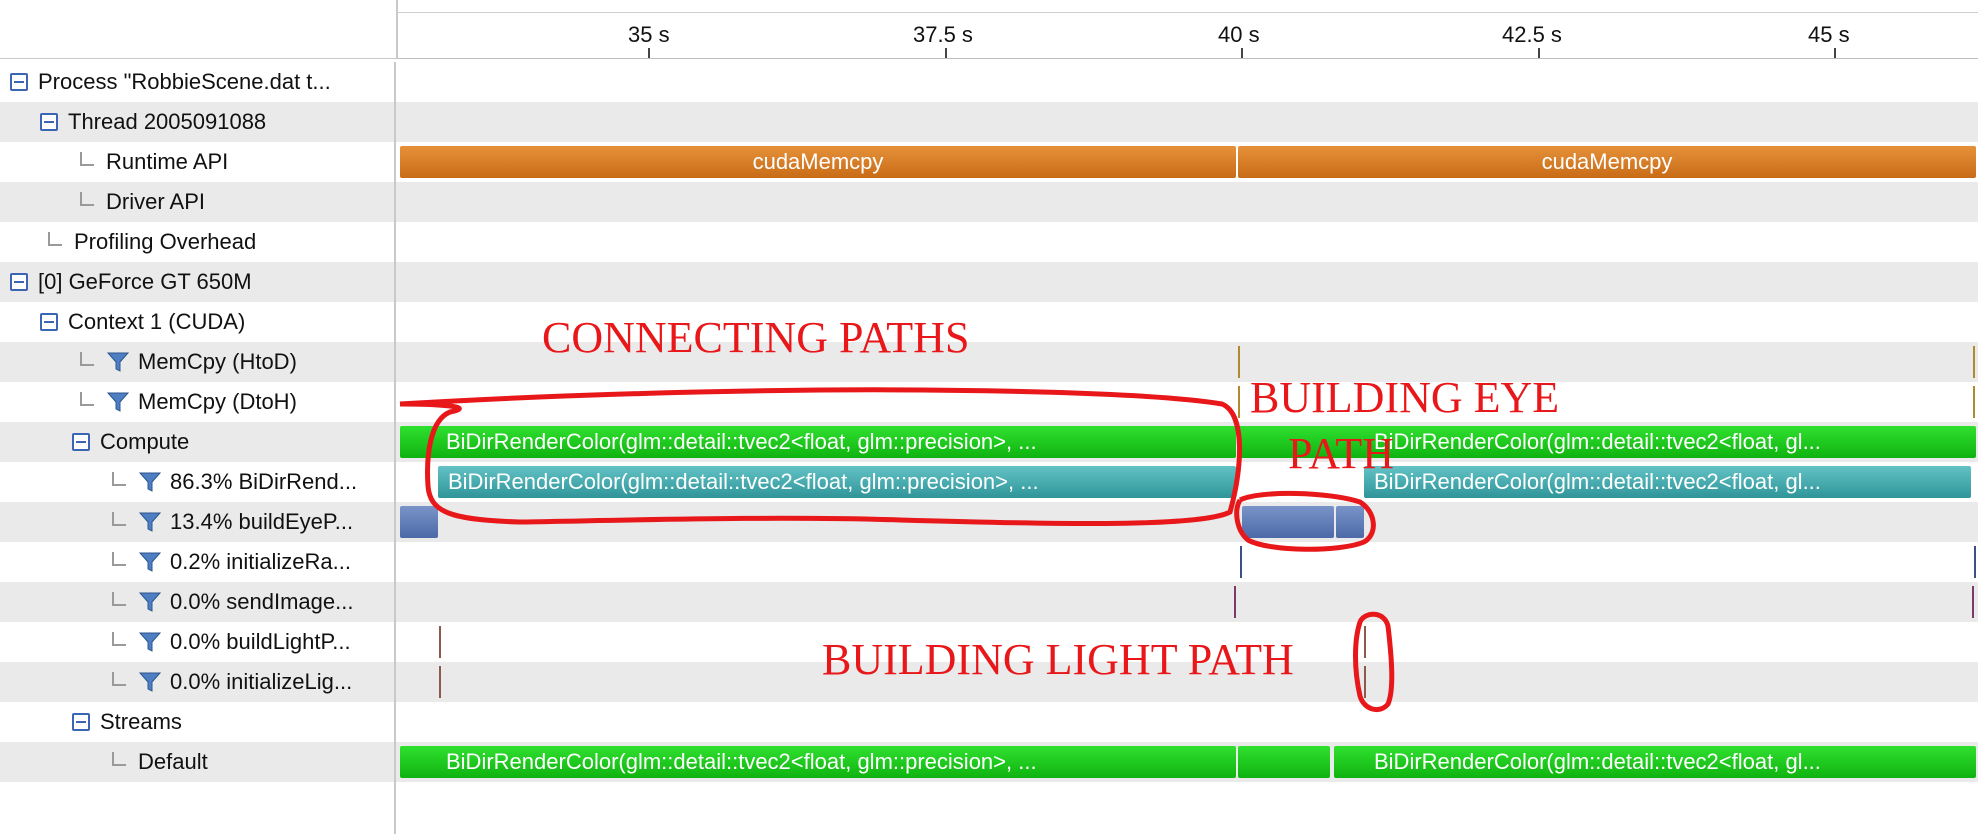 The width and height of the screenshot is (1978, 834). Describe the element at coordinates (1305, 521) in the screenshot. I see `building-eye-path-circle` at that location.